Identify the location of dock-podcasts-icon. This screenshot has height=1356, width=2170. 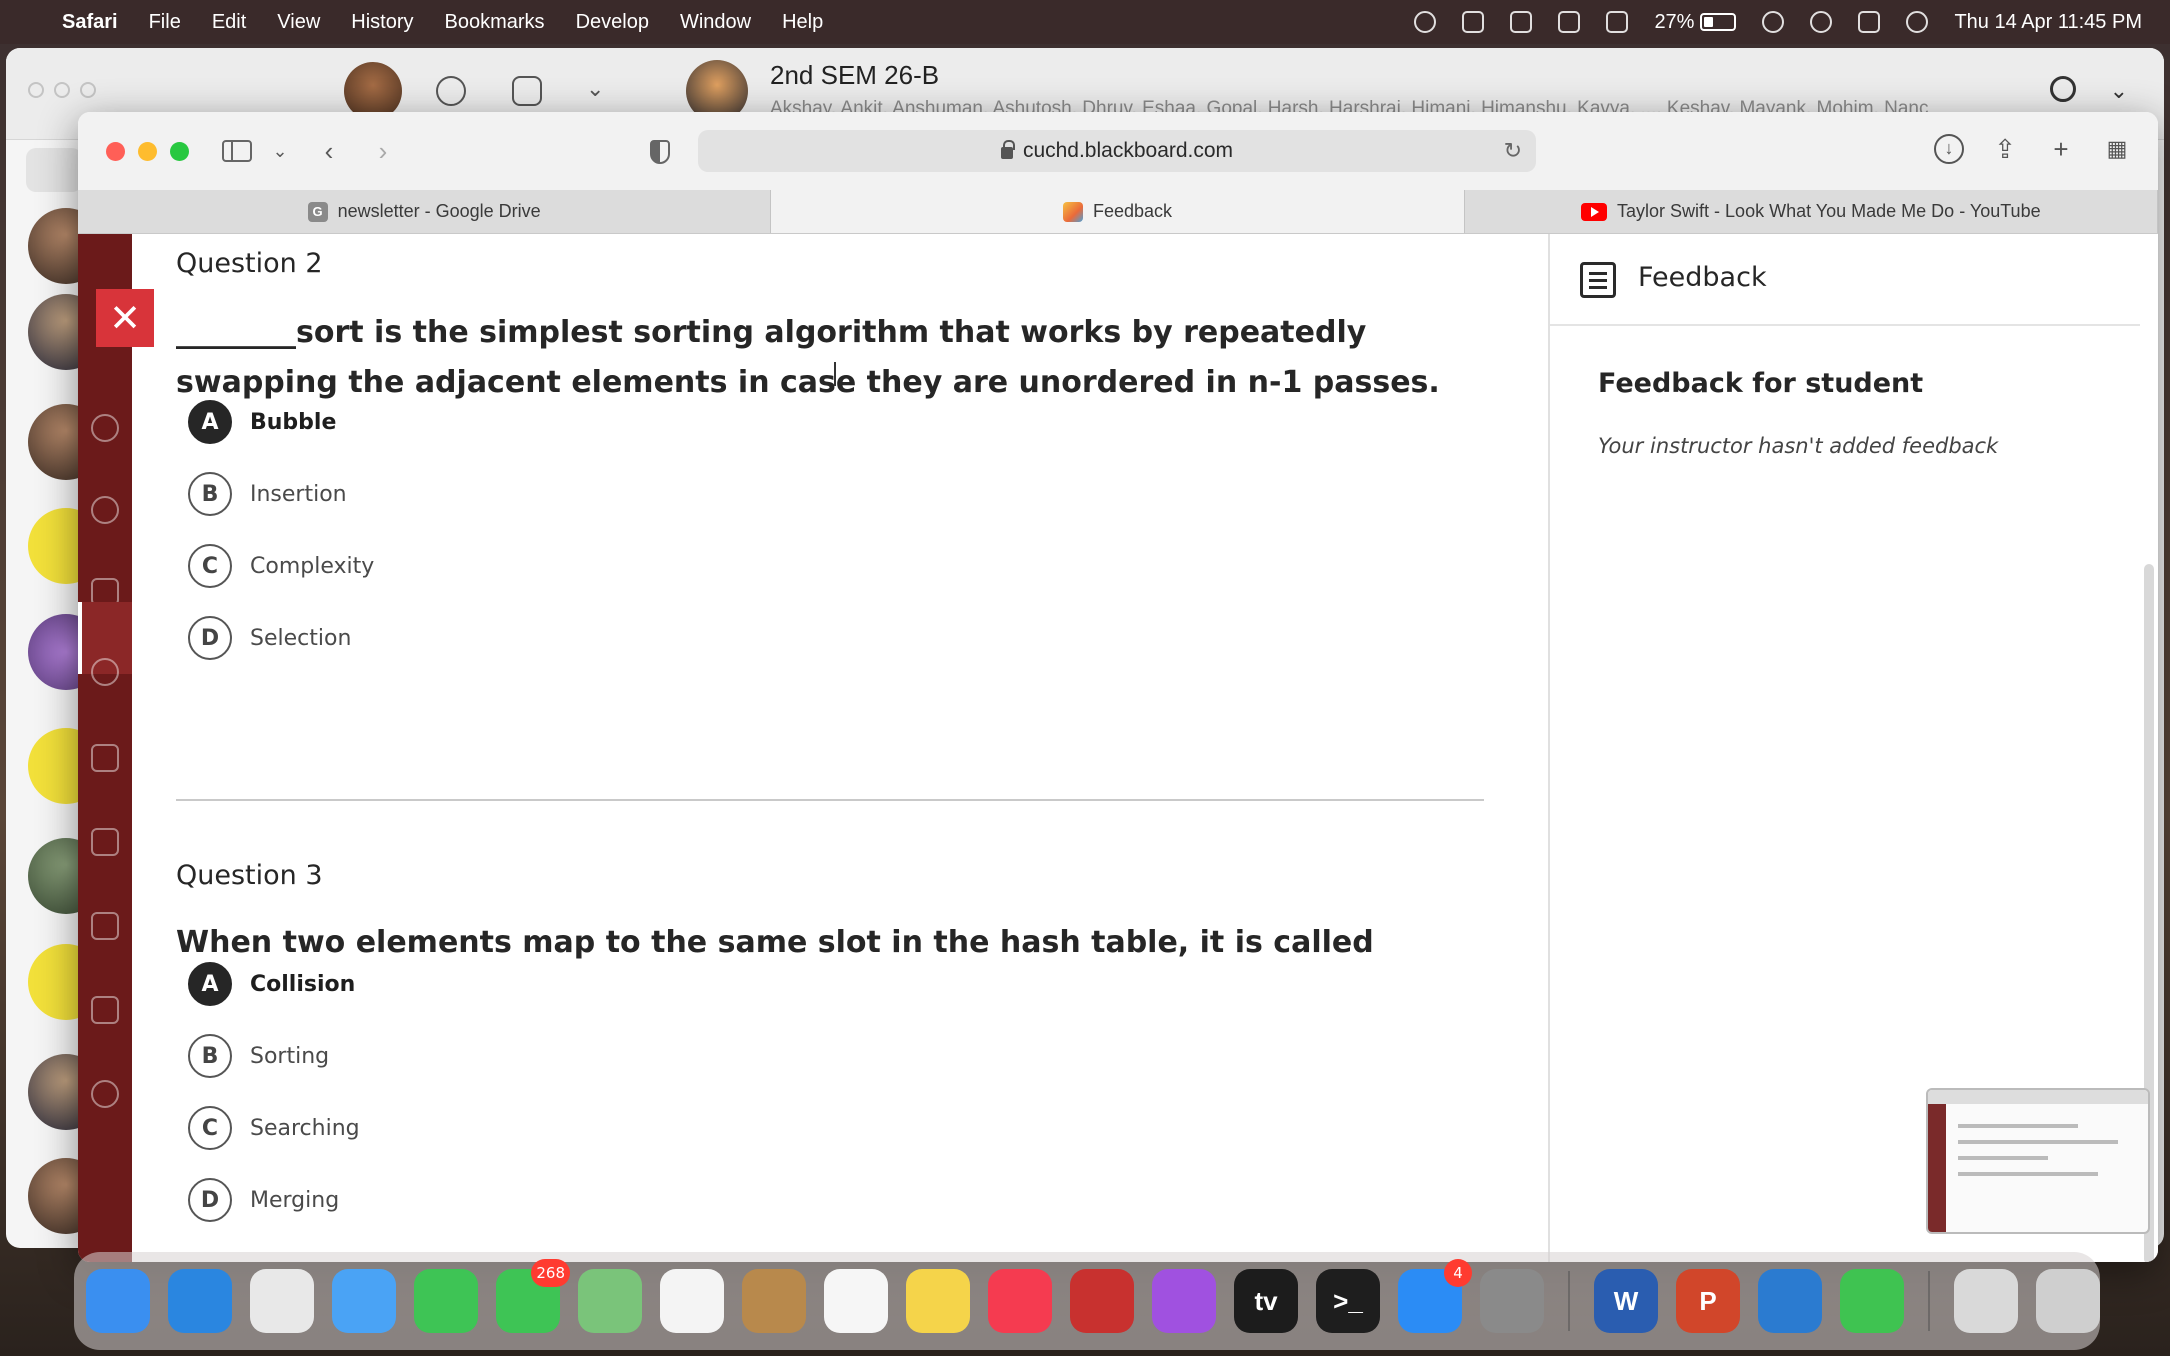
(1184, 1301).